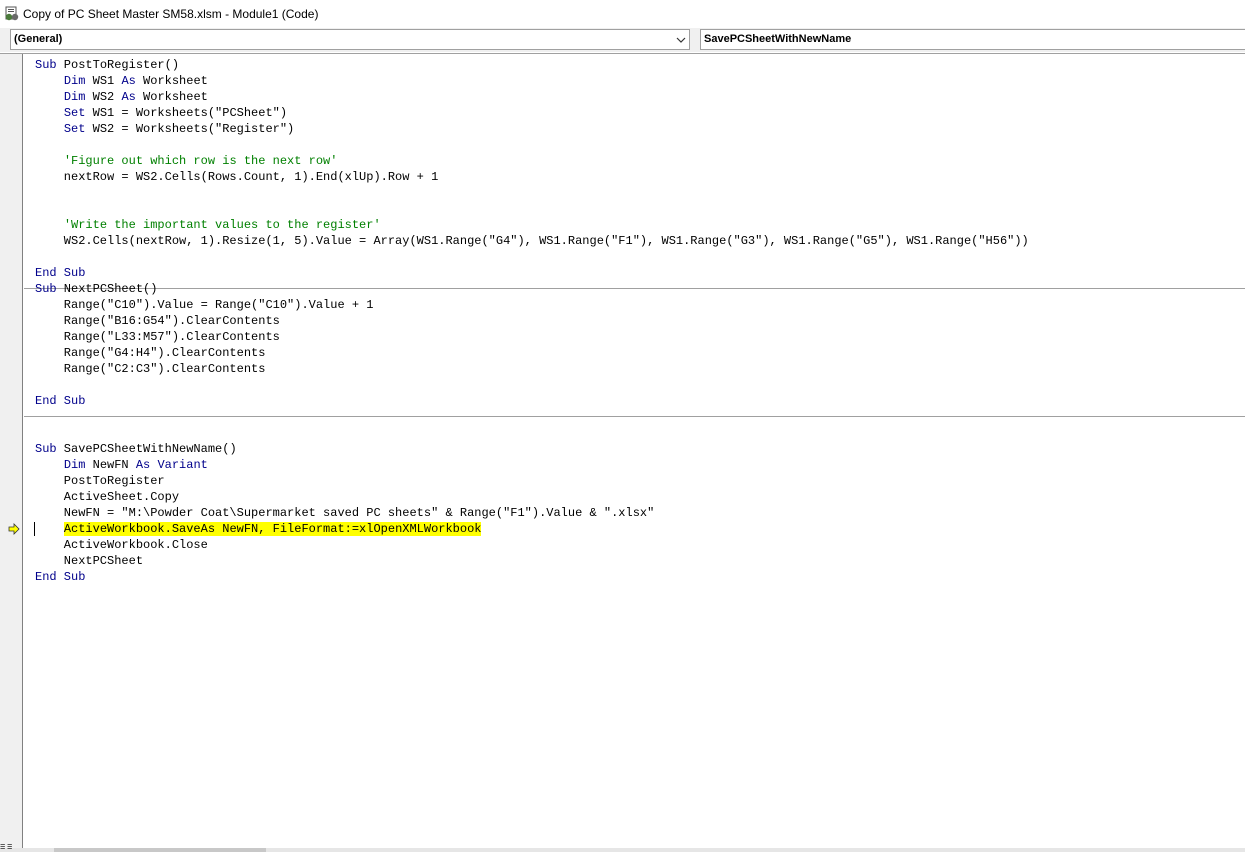 The height and width of the screenshot is (852, 1245). I want to click on code-line: Range("B16:G54").ClearContents, so click(634, 321).